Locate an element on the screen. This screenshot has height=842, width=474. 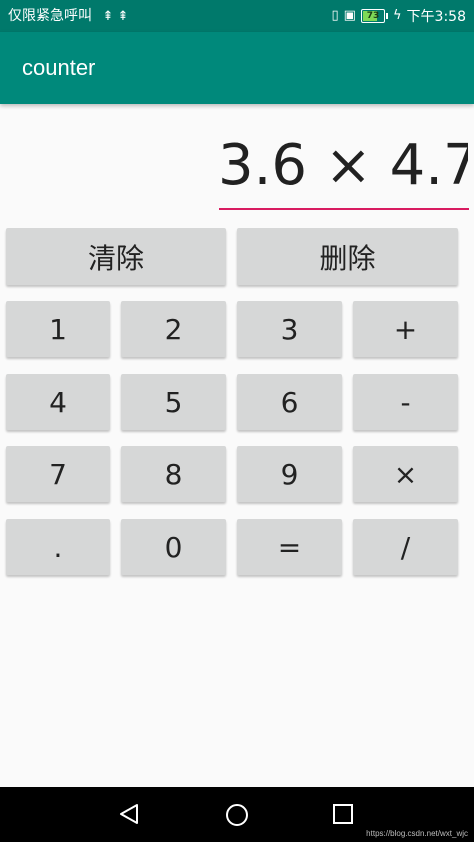
digit-5-button: 5 is located at coordinates (173, 402).